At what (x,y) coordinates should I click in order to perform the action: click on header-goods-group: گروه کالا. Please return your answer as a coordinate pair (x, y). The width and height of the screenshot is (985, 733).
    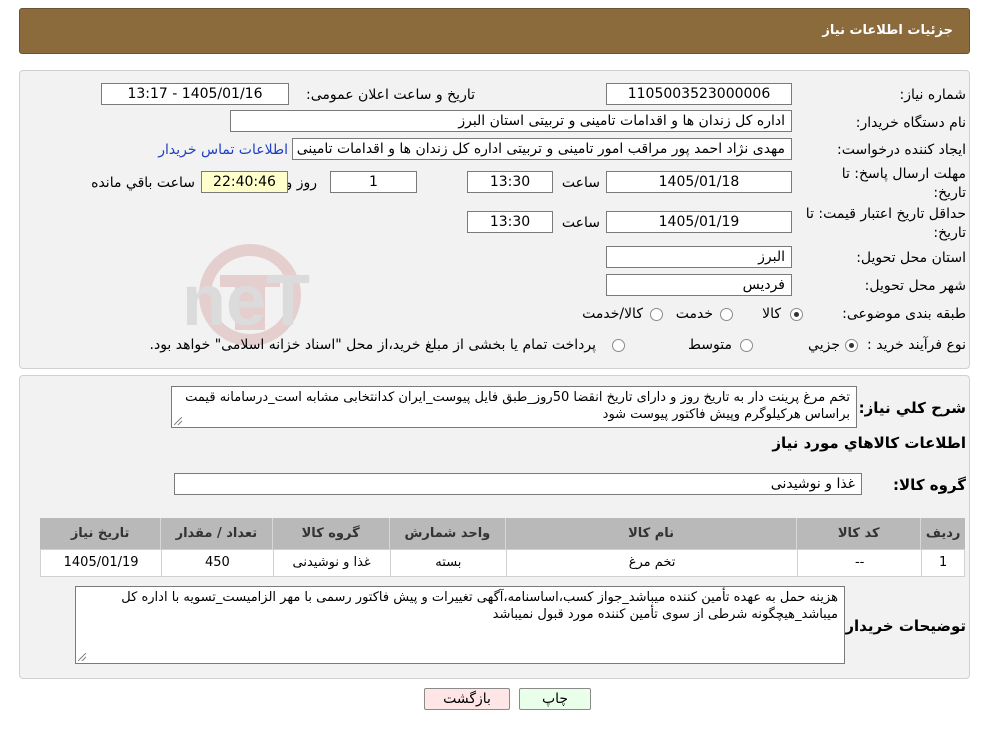
    Looking at the image, I should click on (331, 533).